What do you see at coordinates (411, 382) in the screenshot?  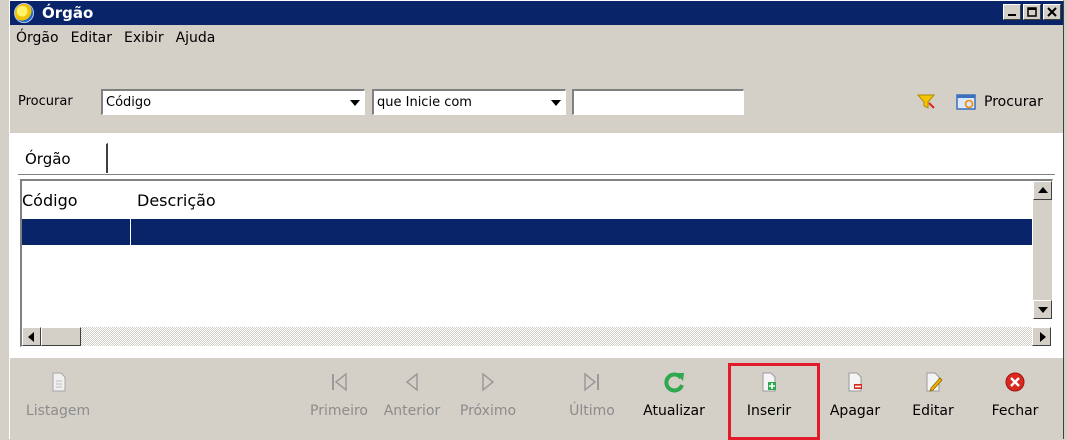 I see `previous-icon` at bounding box center [411, 382].